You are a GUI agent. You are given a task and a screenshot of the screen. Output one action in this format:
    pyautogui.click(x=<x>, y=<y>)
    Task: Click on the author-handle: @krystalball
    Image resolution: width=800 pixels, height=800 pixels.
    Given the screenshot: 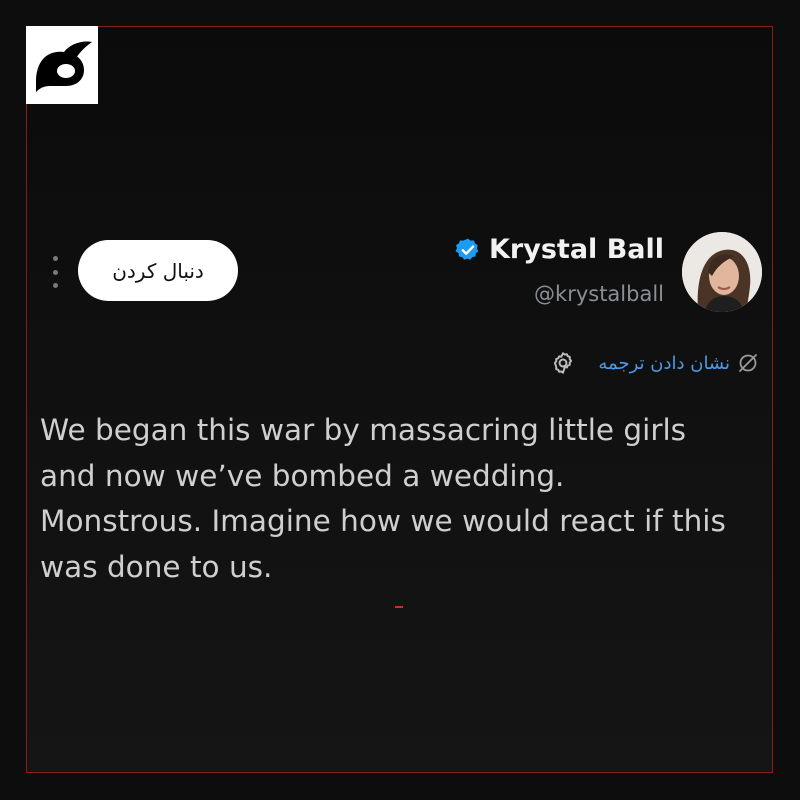 What is the action you would take?
    pyautogui.click(x=599, y=294)
    